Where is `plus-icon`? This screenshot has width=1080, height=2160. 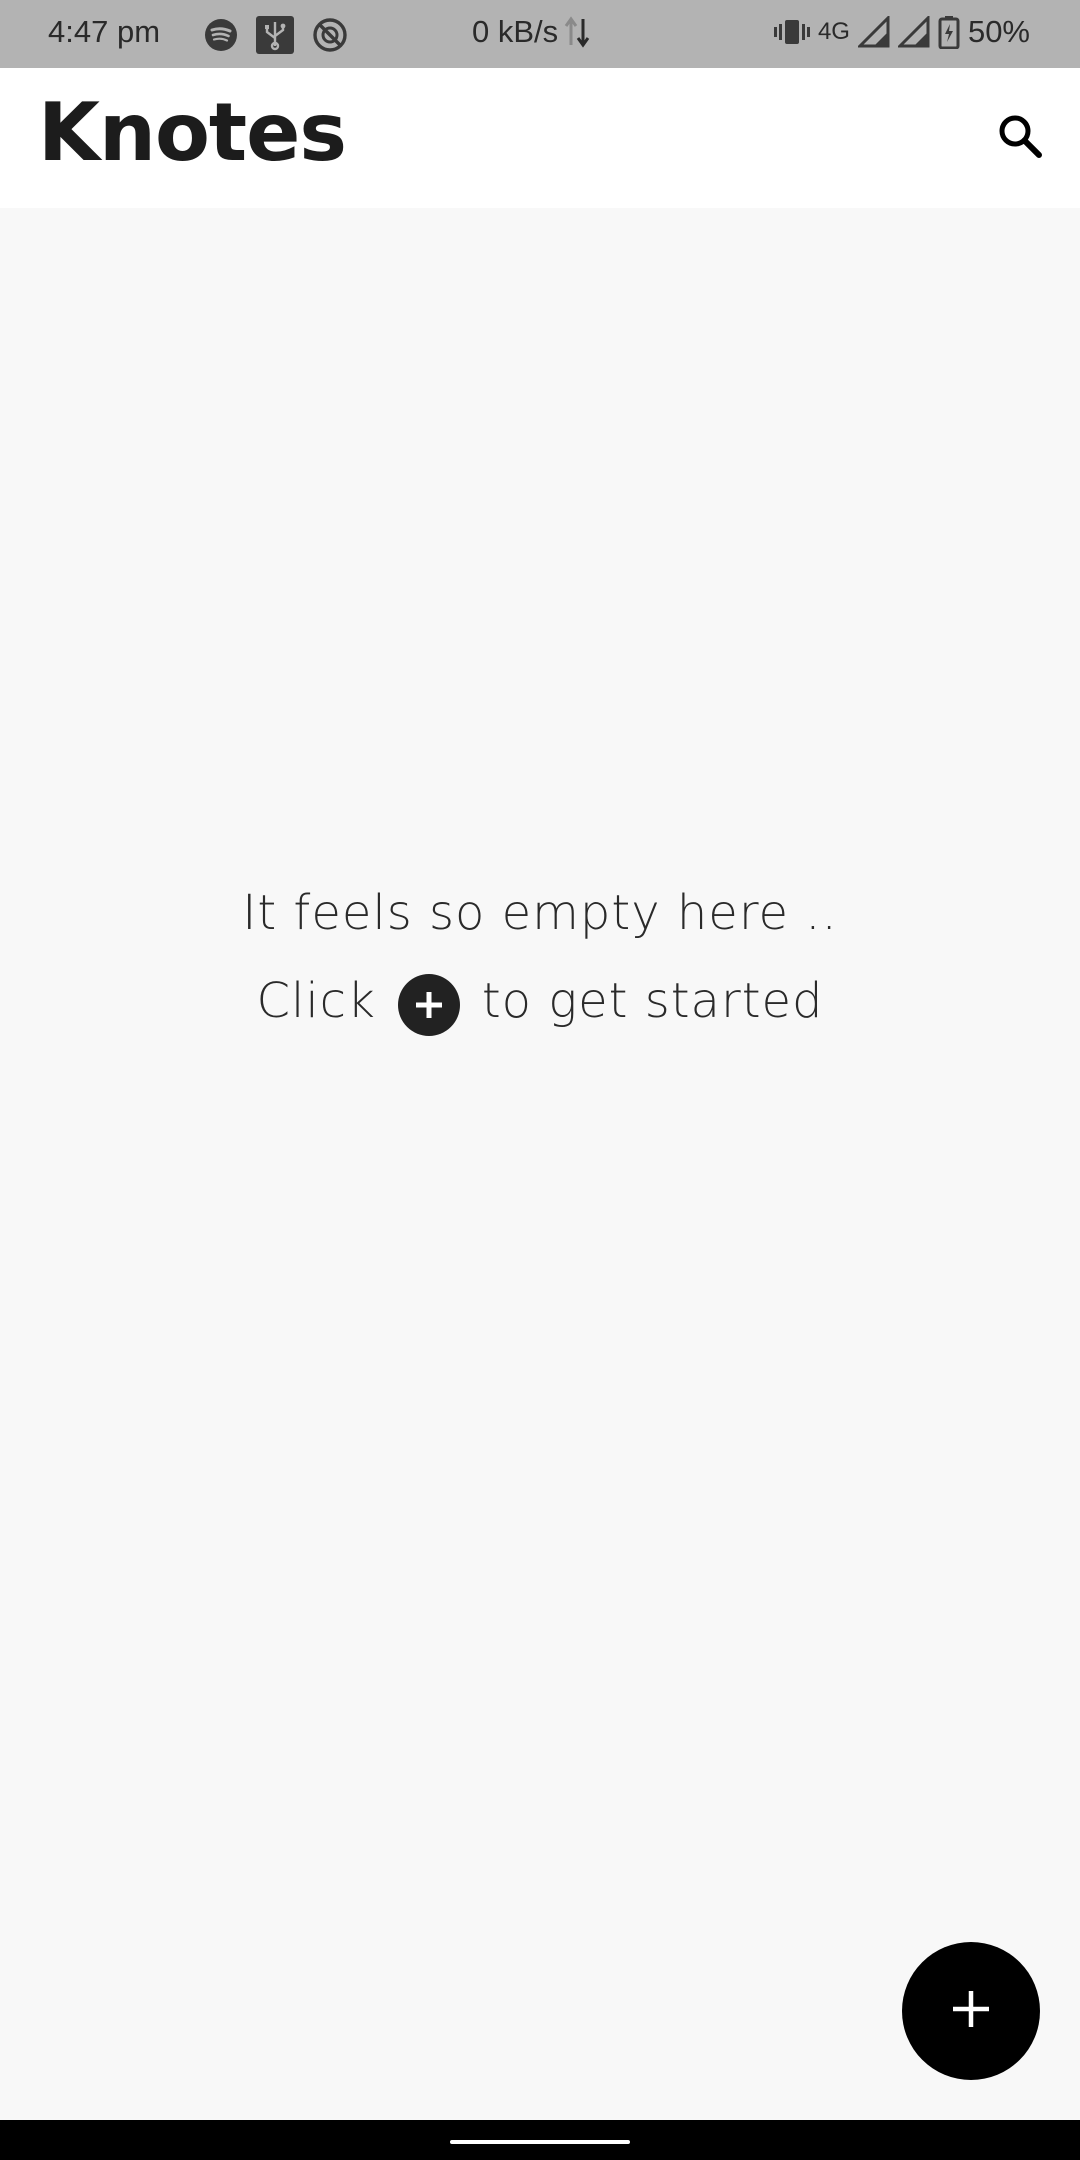
plus-icon is located at coordinates (971, 2011).